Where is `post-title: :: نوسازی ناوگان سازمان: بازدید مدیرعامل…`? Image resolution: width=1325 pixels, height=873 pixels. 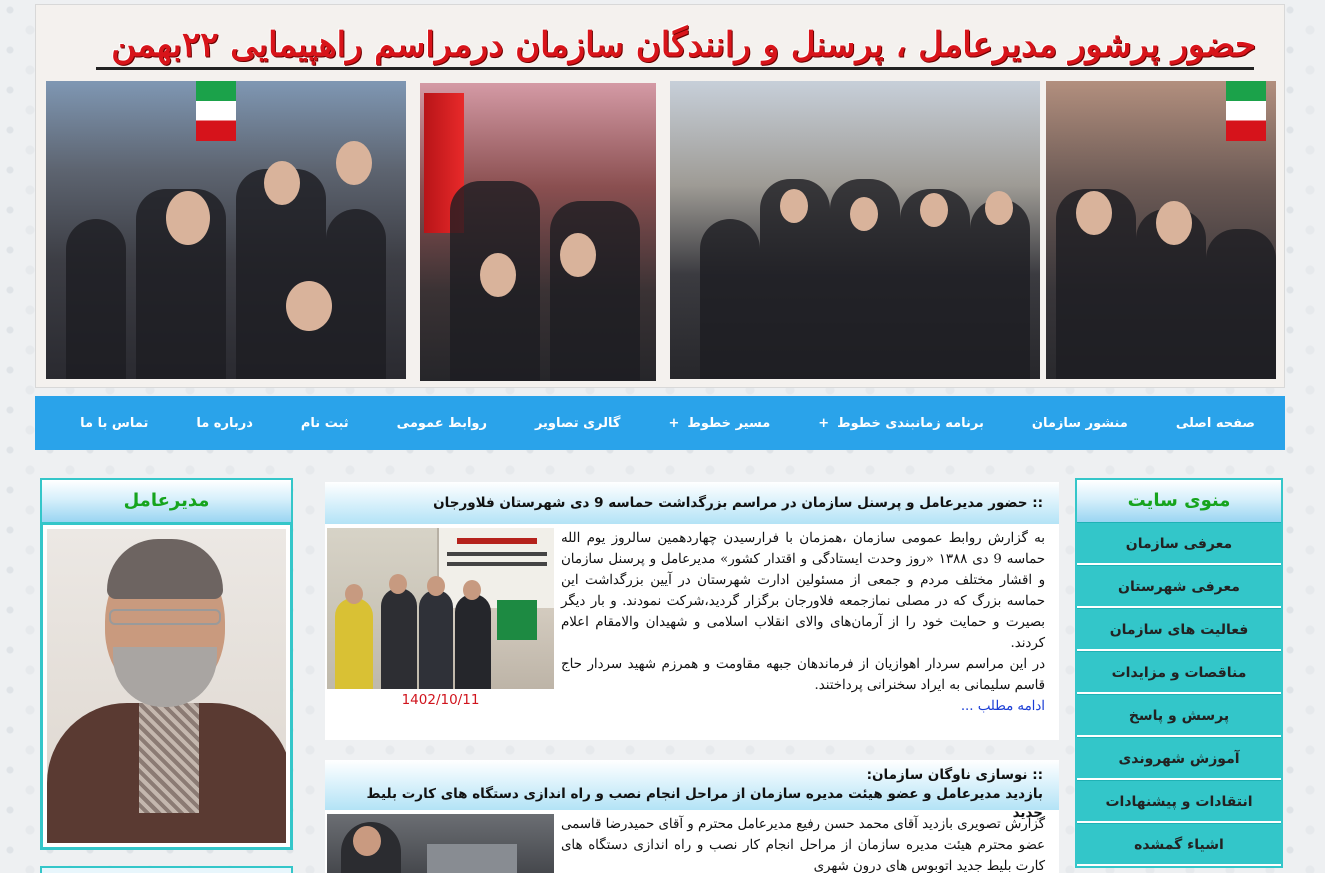
post-title: :: نوسازی ناوگان سازمان: بازدید مدیرعامل… is located at coordinates (692, 790).